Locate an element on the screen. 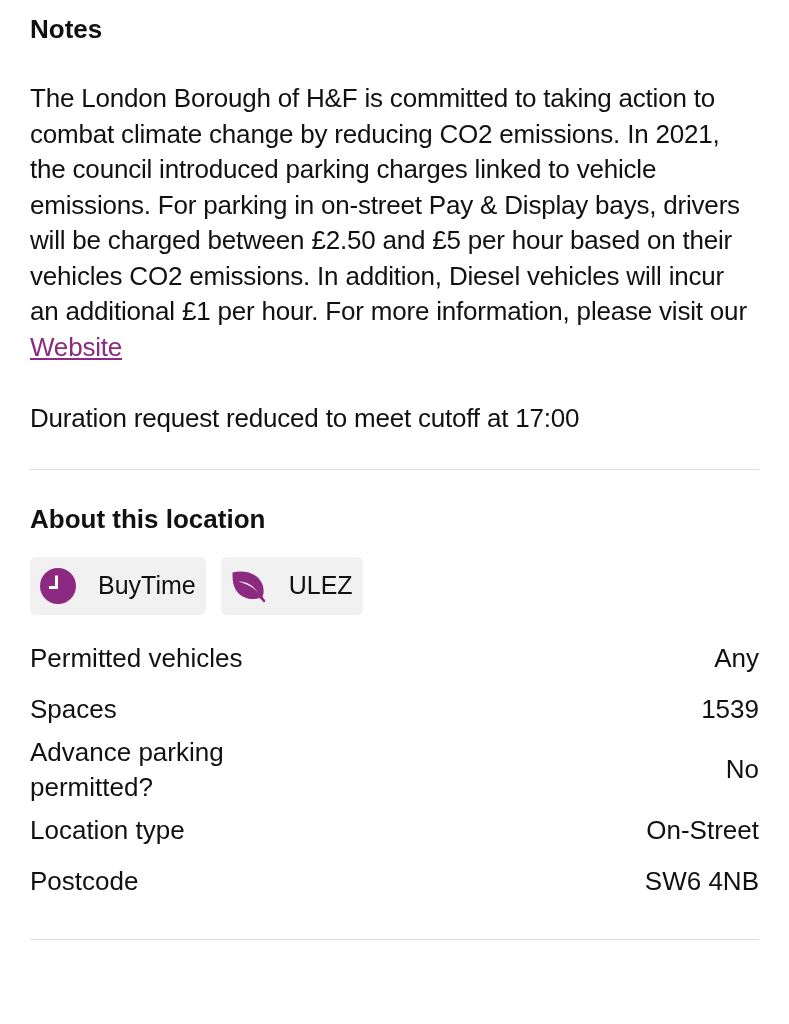  detail-value: On-Street is located at coordinates (702, 830).